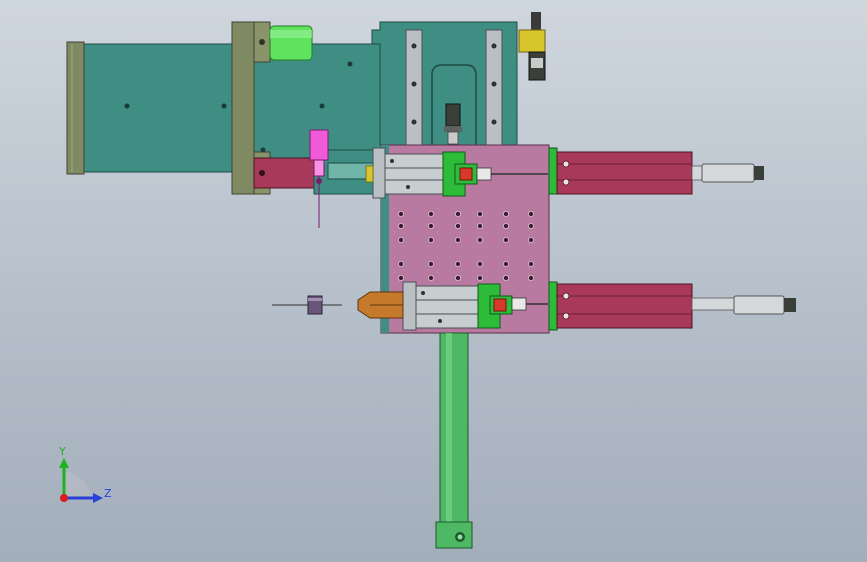 The height and width of the screenshot is (562, 867). Describe the element at coordinates (307, 305) in the screenshot. I see `purple-pickup-part` at that location.